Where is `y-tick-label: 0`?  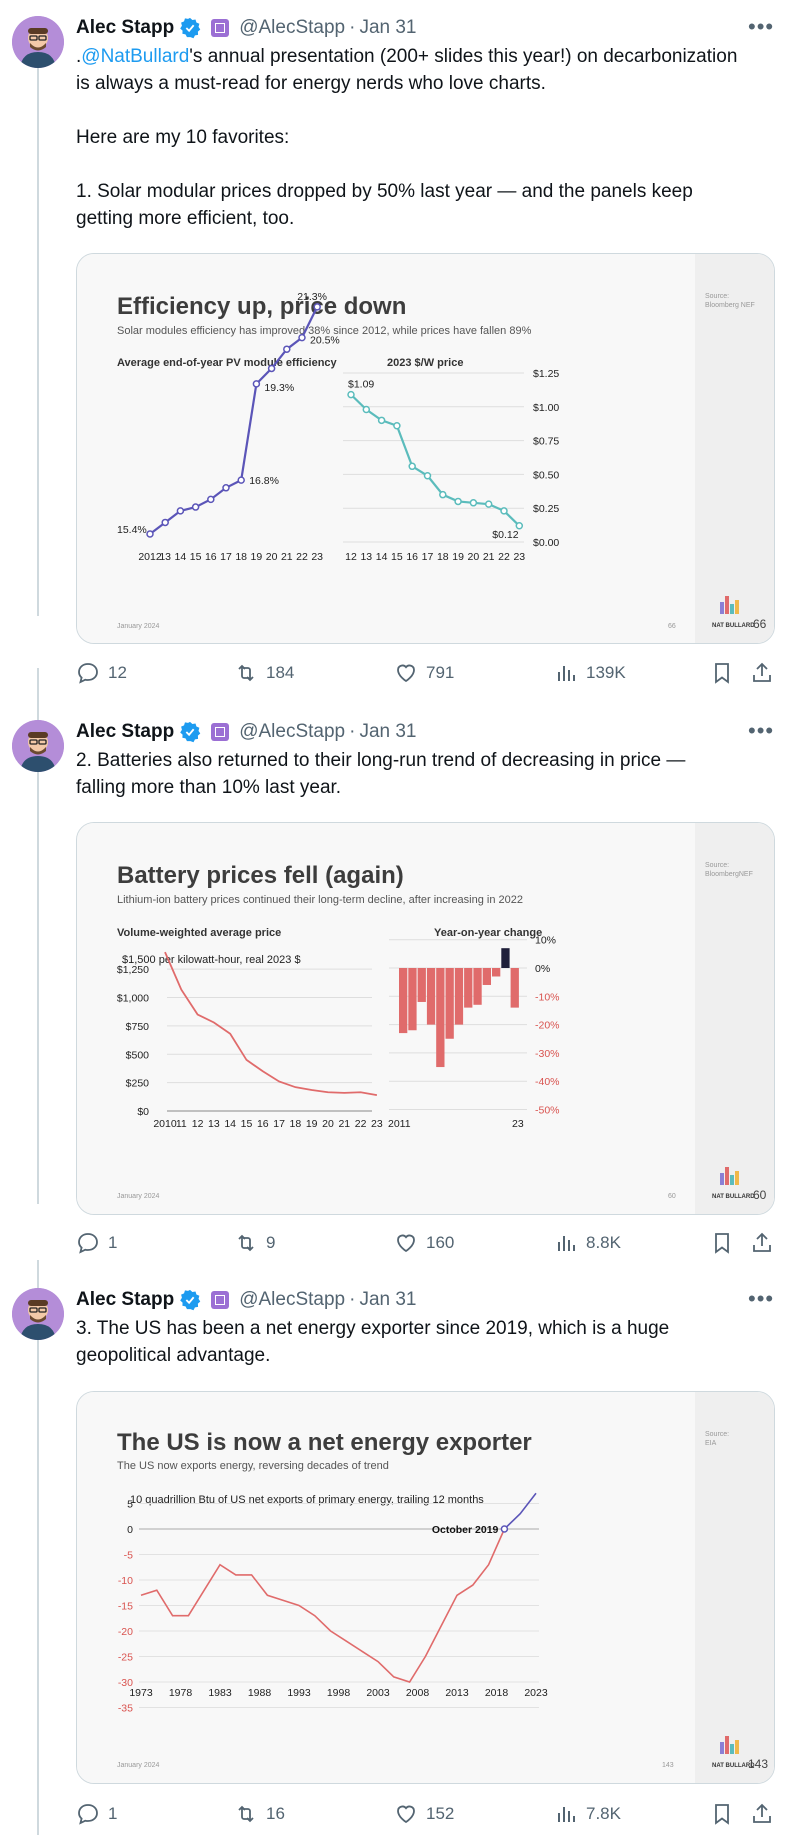 y-tick-label: 0 is located at coordinates (130, 1530).